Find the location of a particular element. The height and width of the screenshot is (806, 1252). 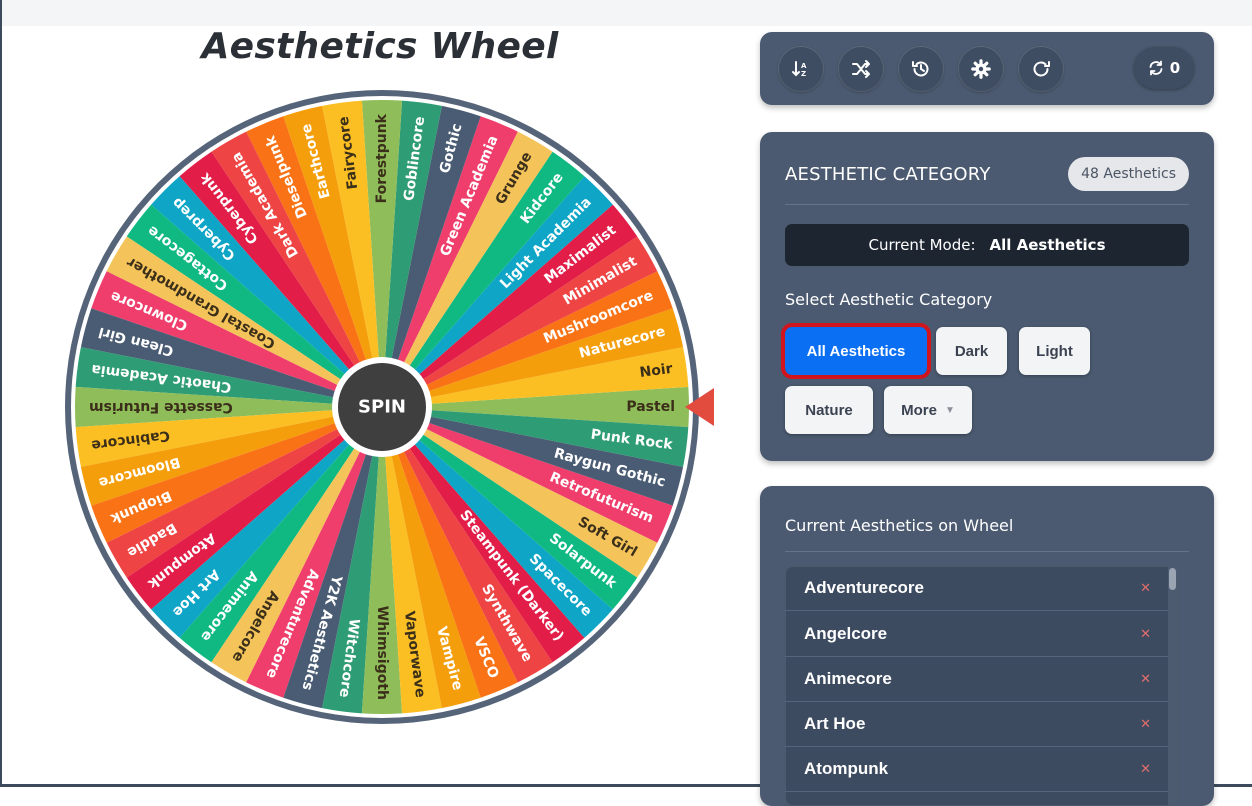

chevron-down-icon: ▼ is located at coordinates (949, 410).